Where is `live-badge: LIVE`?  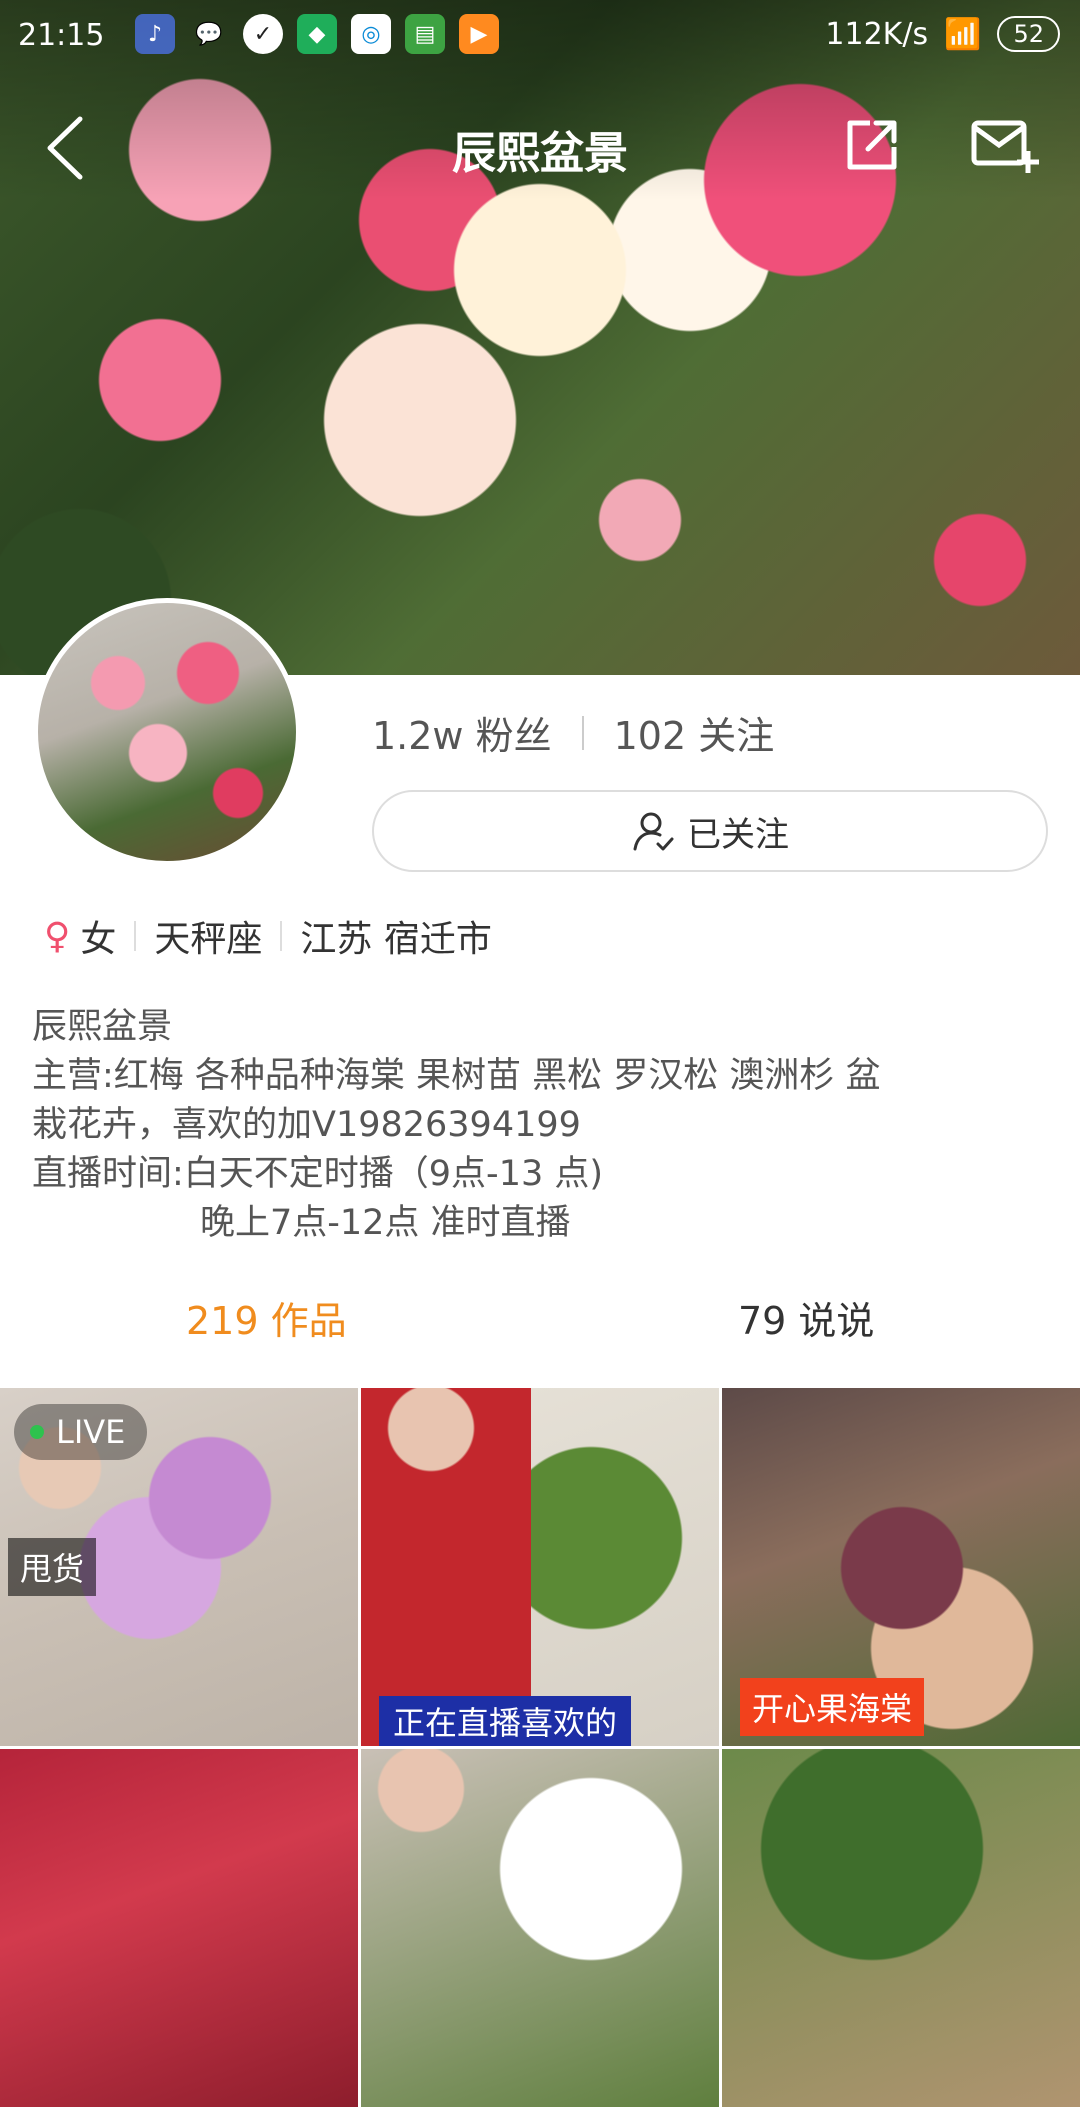
live-badge: LIVE is located at coordinates (81, 1432).